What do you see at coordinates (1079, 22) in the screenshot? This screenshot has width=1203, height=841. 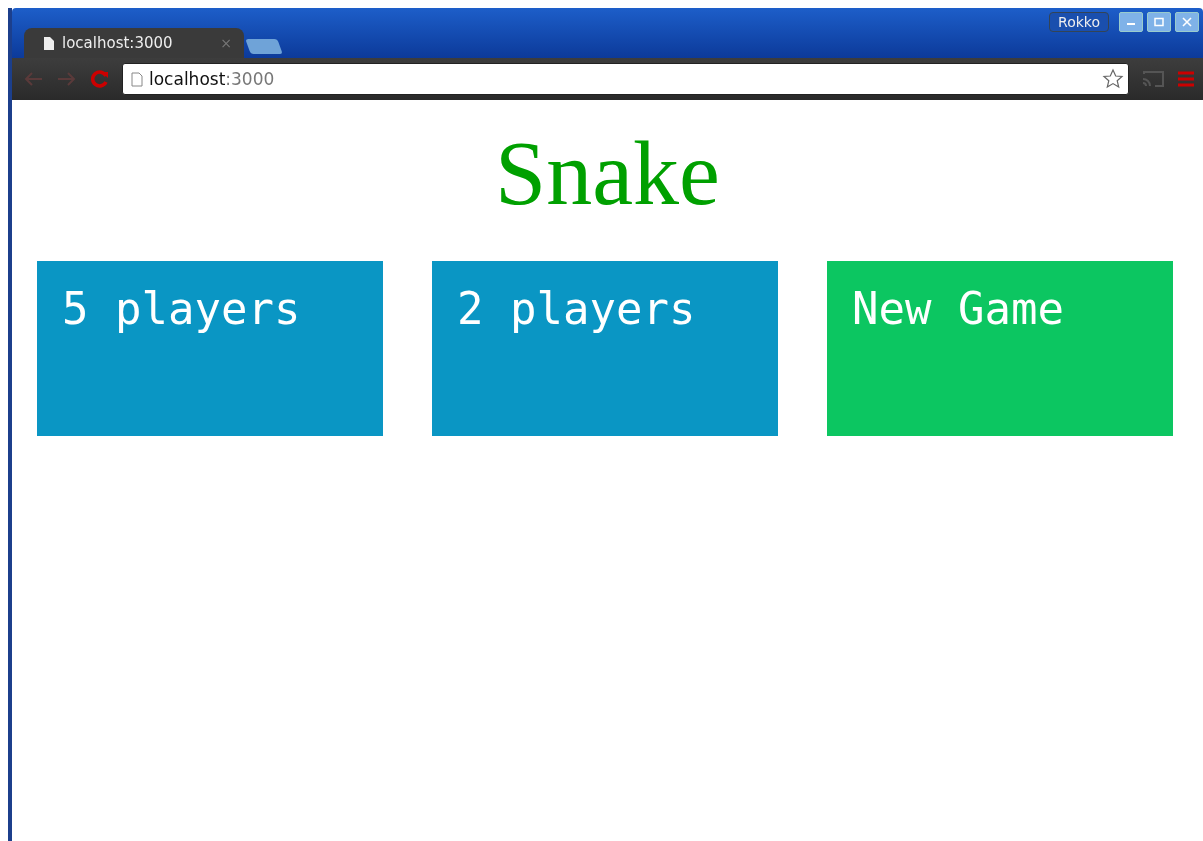 I see `user-name: Rokko` at bounding box center [1079, 22].